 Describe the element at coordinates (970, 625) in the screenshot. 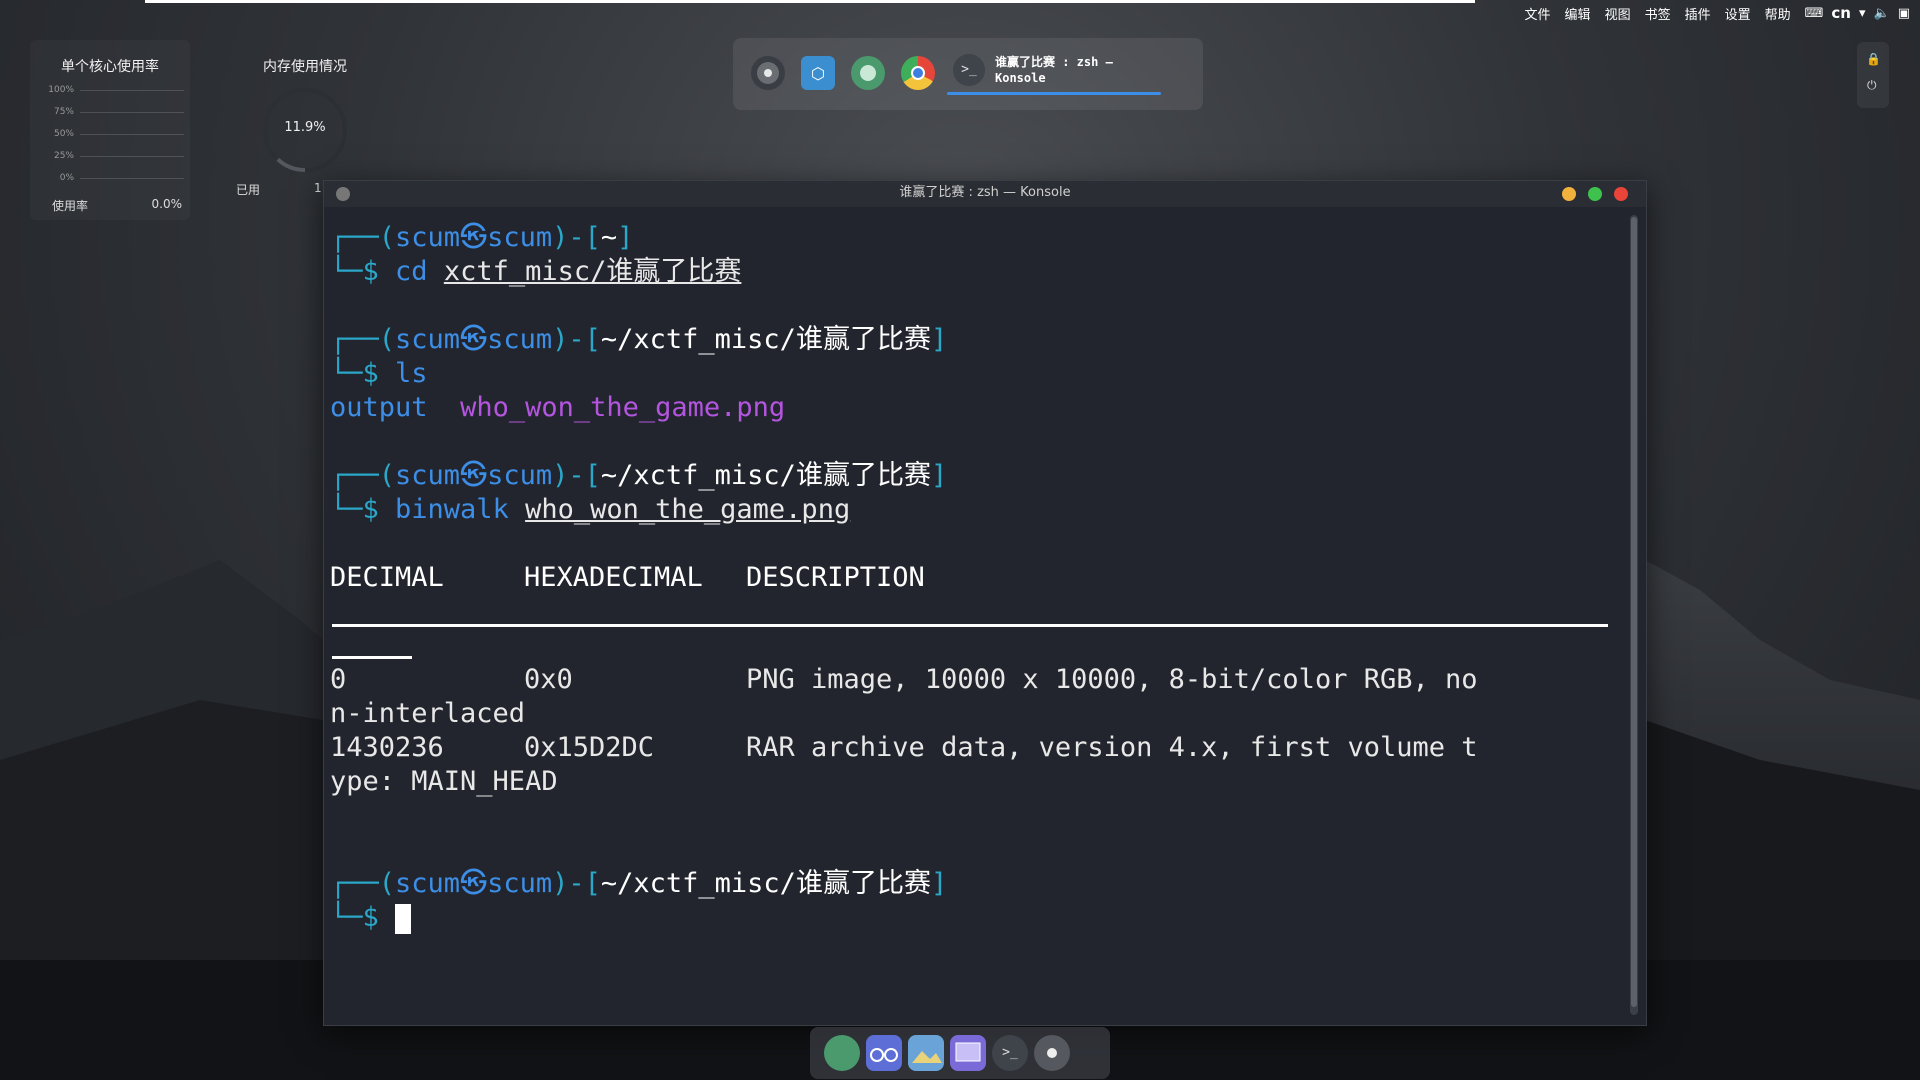

I see `table-rule` at that location.